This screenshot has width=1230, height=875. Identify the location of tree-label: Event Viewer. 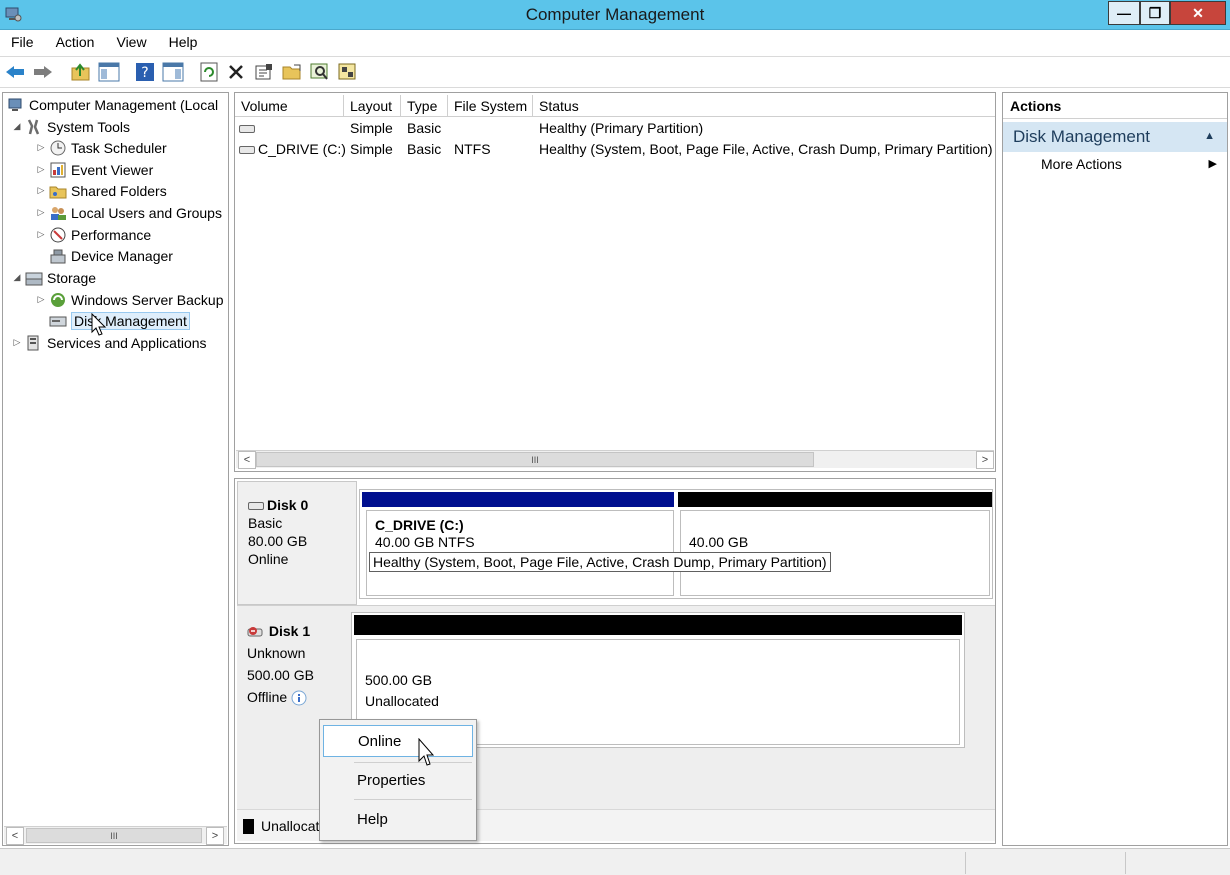
(112, 169).